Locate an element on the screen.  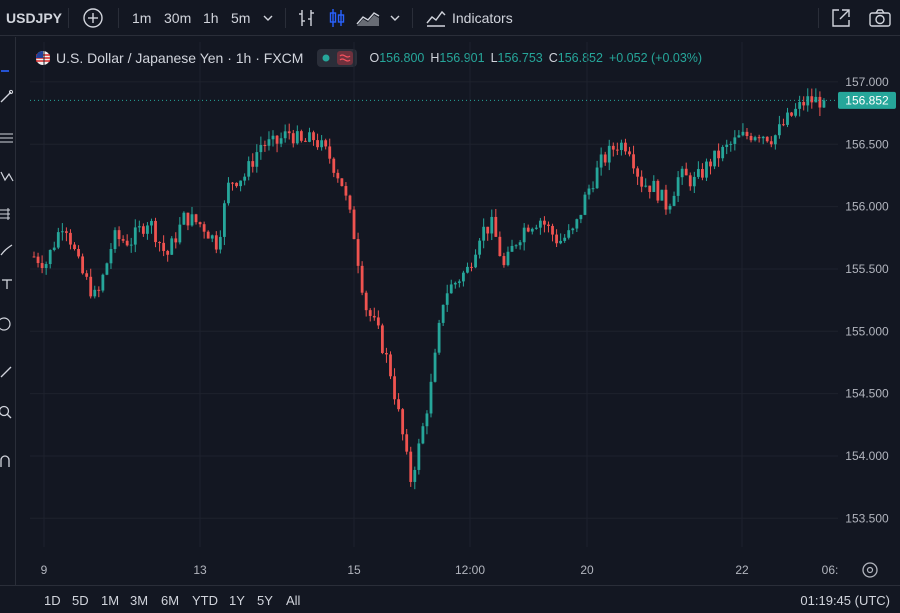
time-tick-label: 9 is located at coordinates (44, 570).